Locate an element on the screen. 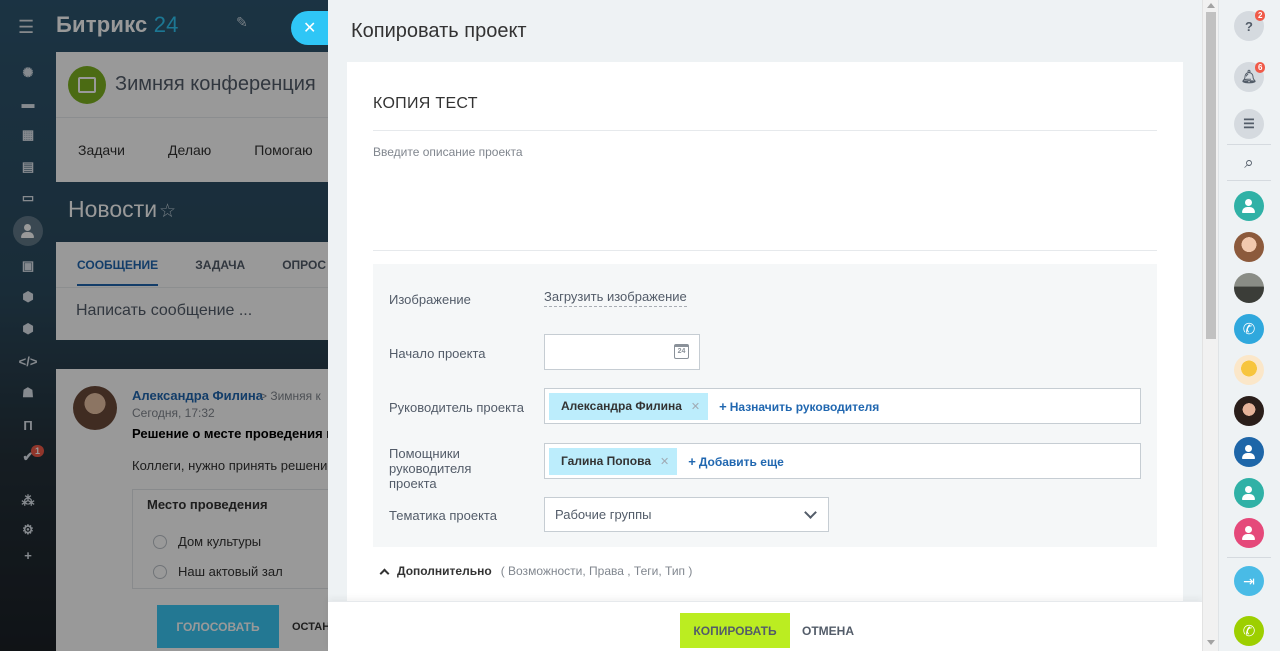 This screenshot has height=651, width=1280. scroll-thumb is located at coordinates (1211, 175).